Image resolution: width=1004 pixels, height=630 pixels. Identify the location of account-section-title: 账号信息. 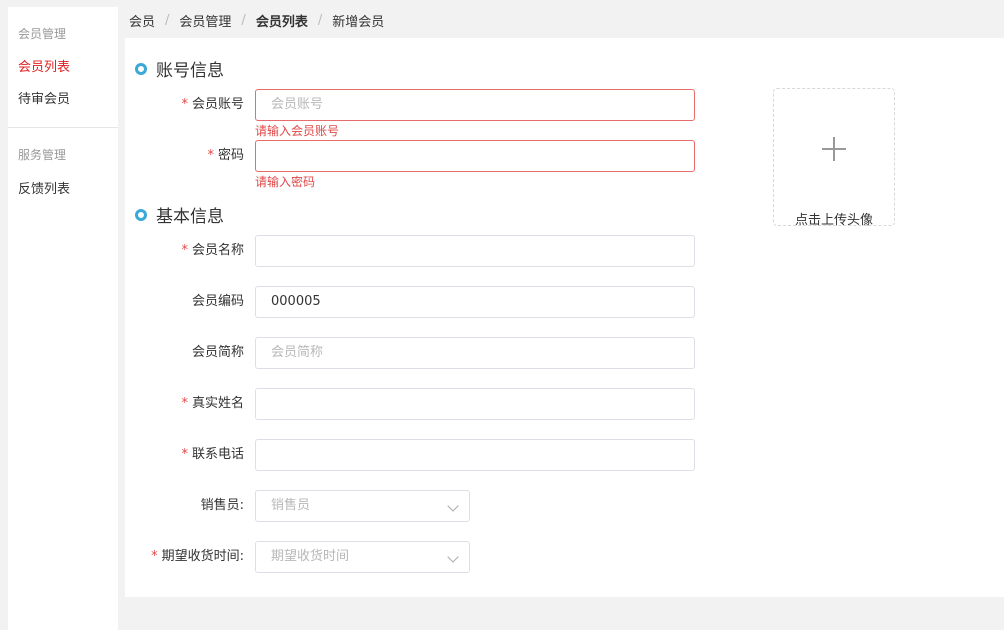
(179, 68).